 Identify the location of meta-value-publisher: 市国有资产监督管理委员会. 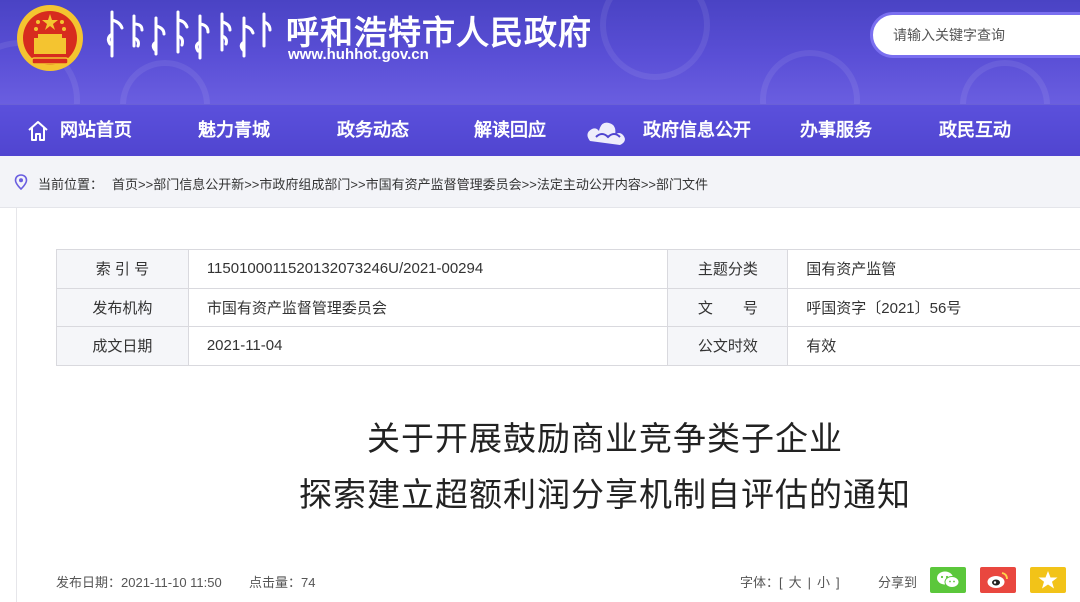
(428, 307).